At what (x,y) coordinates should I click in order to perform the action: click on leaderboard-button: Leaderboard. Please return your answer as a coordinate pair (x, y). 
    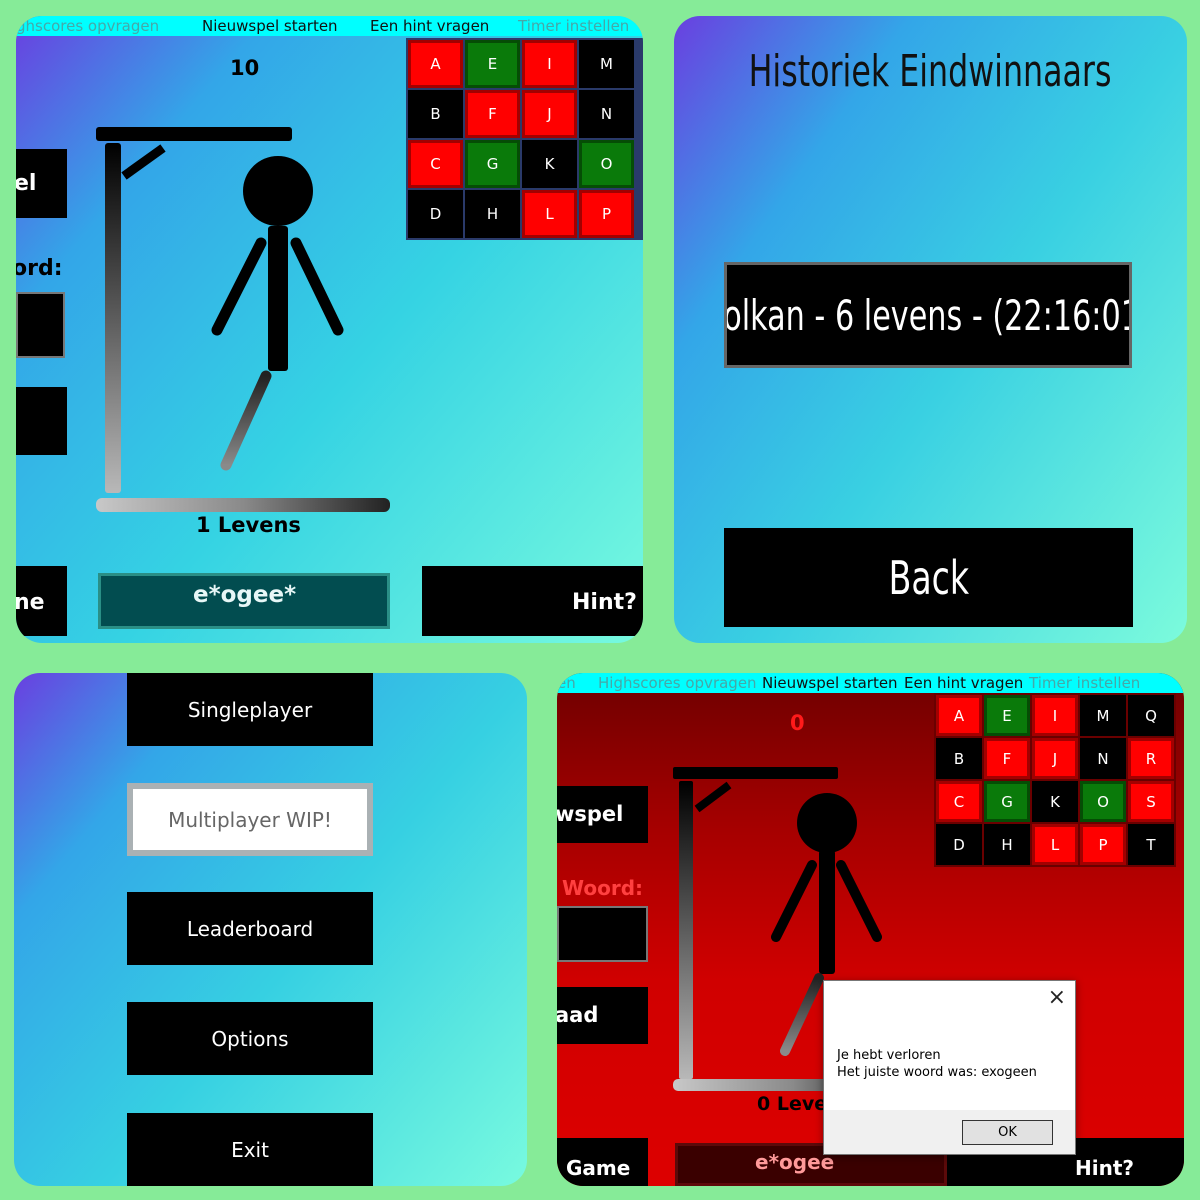
    Looking at the image, I should click on (250, 928).